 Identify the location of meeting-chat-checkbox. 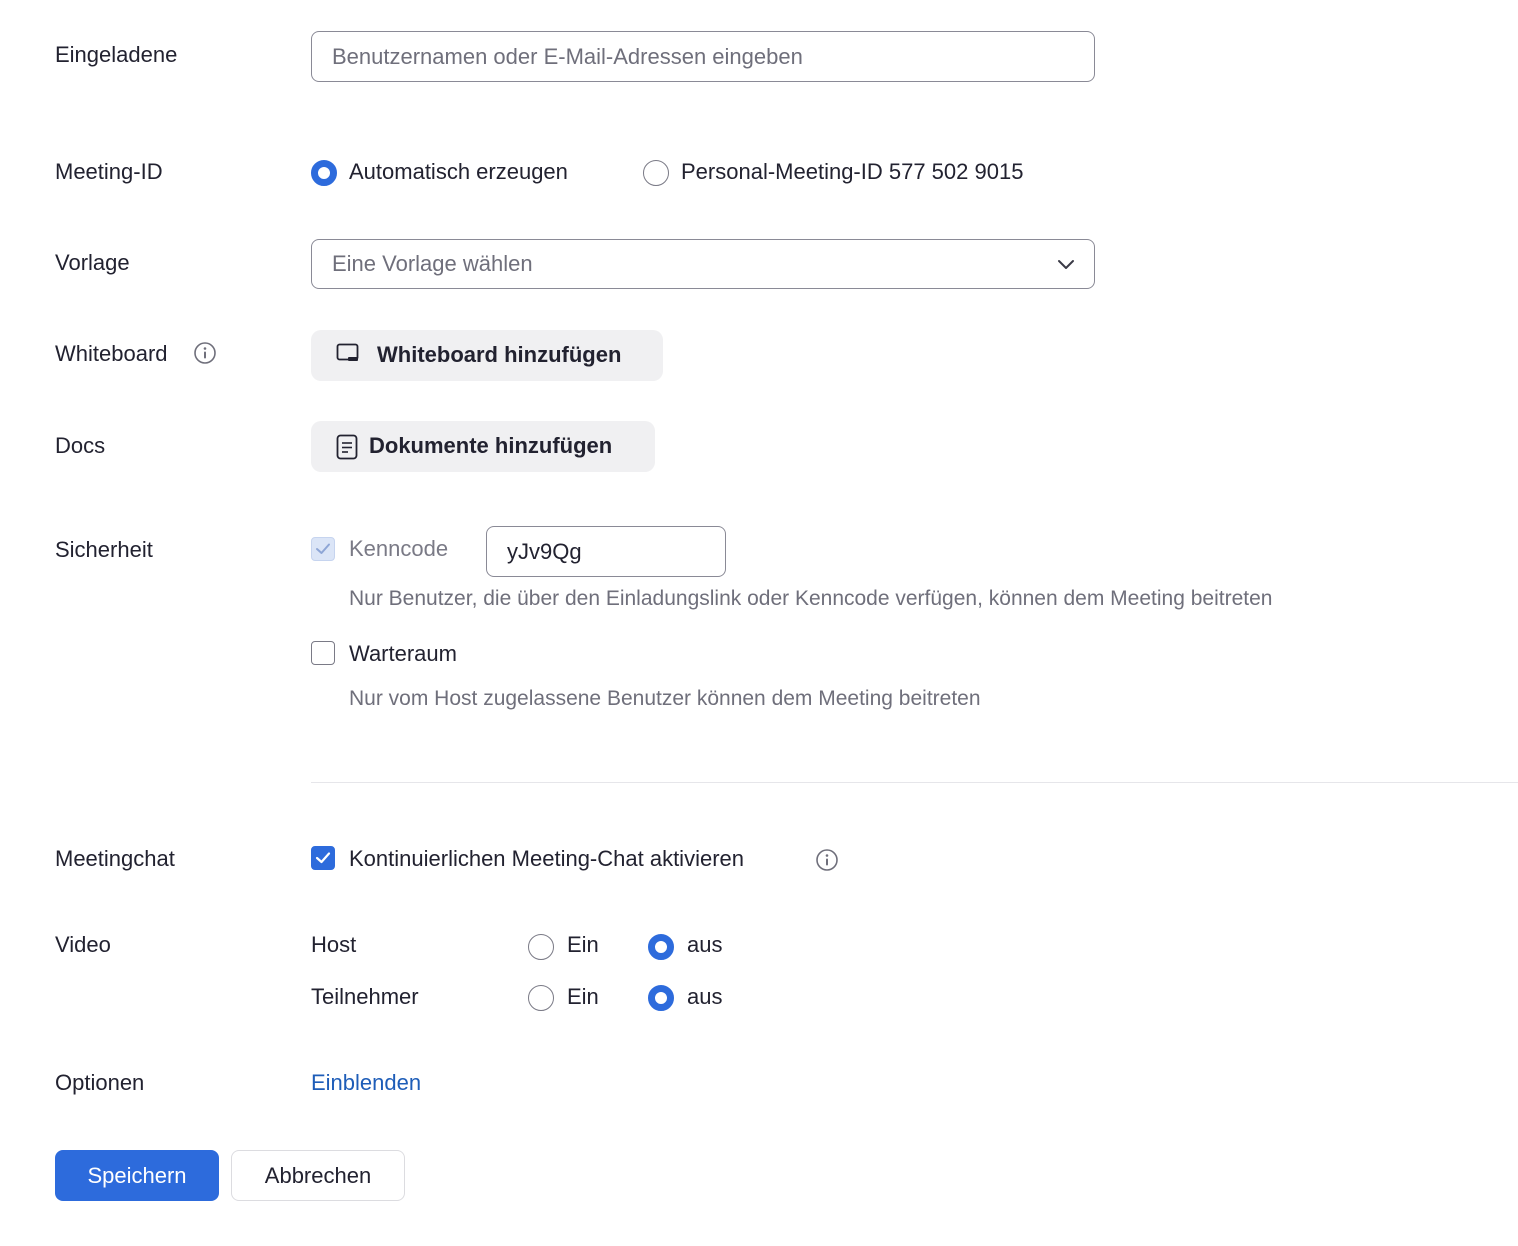
(323, 858).